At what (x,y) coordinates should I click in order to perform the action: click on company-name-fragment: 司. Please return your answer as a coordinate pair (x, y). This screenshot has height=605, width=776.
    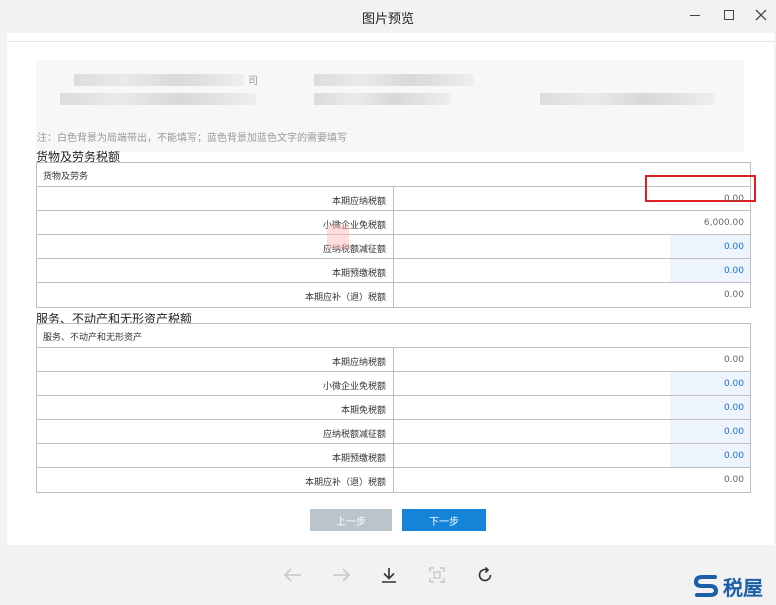
    Looking at the image, I should click on (253, 81).